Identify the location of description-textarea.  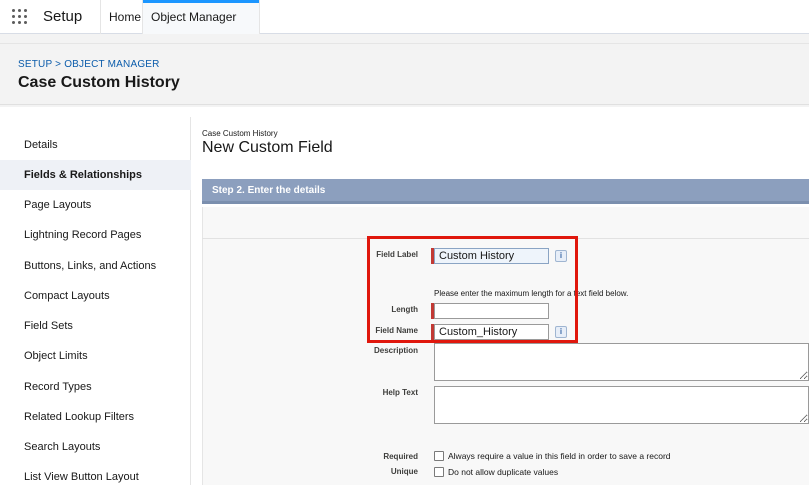
(621, 362).